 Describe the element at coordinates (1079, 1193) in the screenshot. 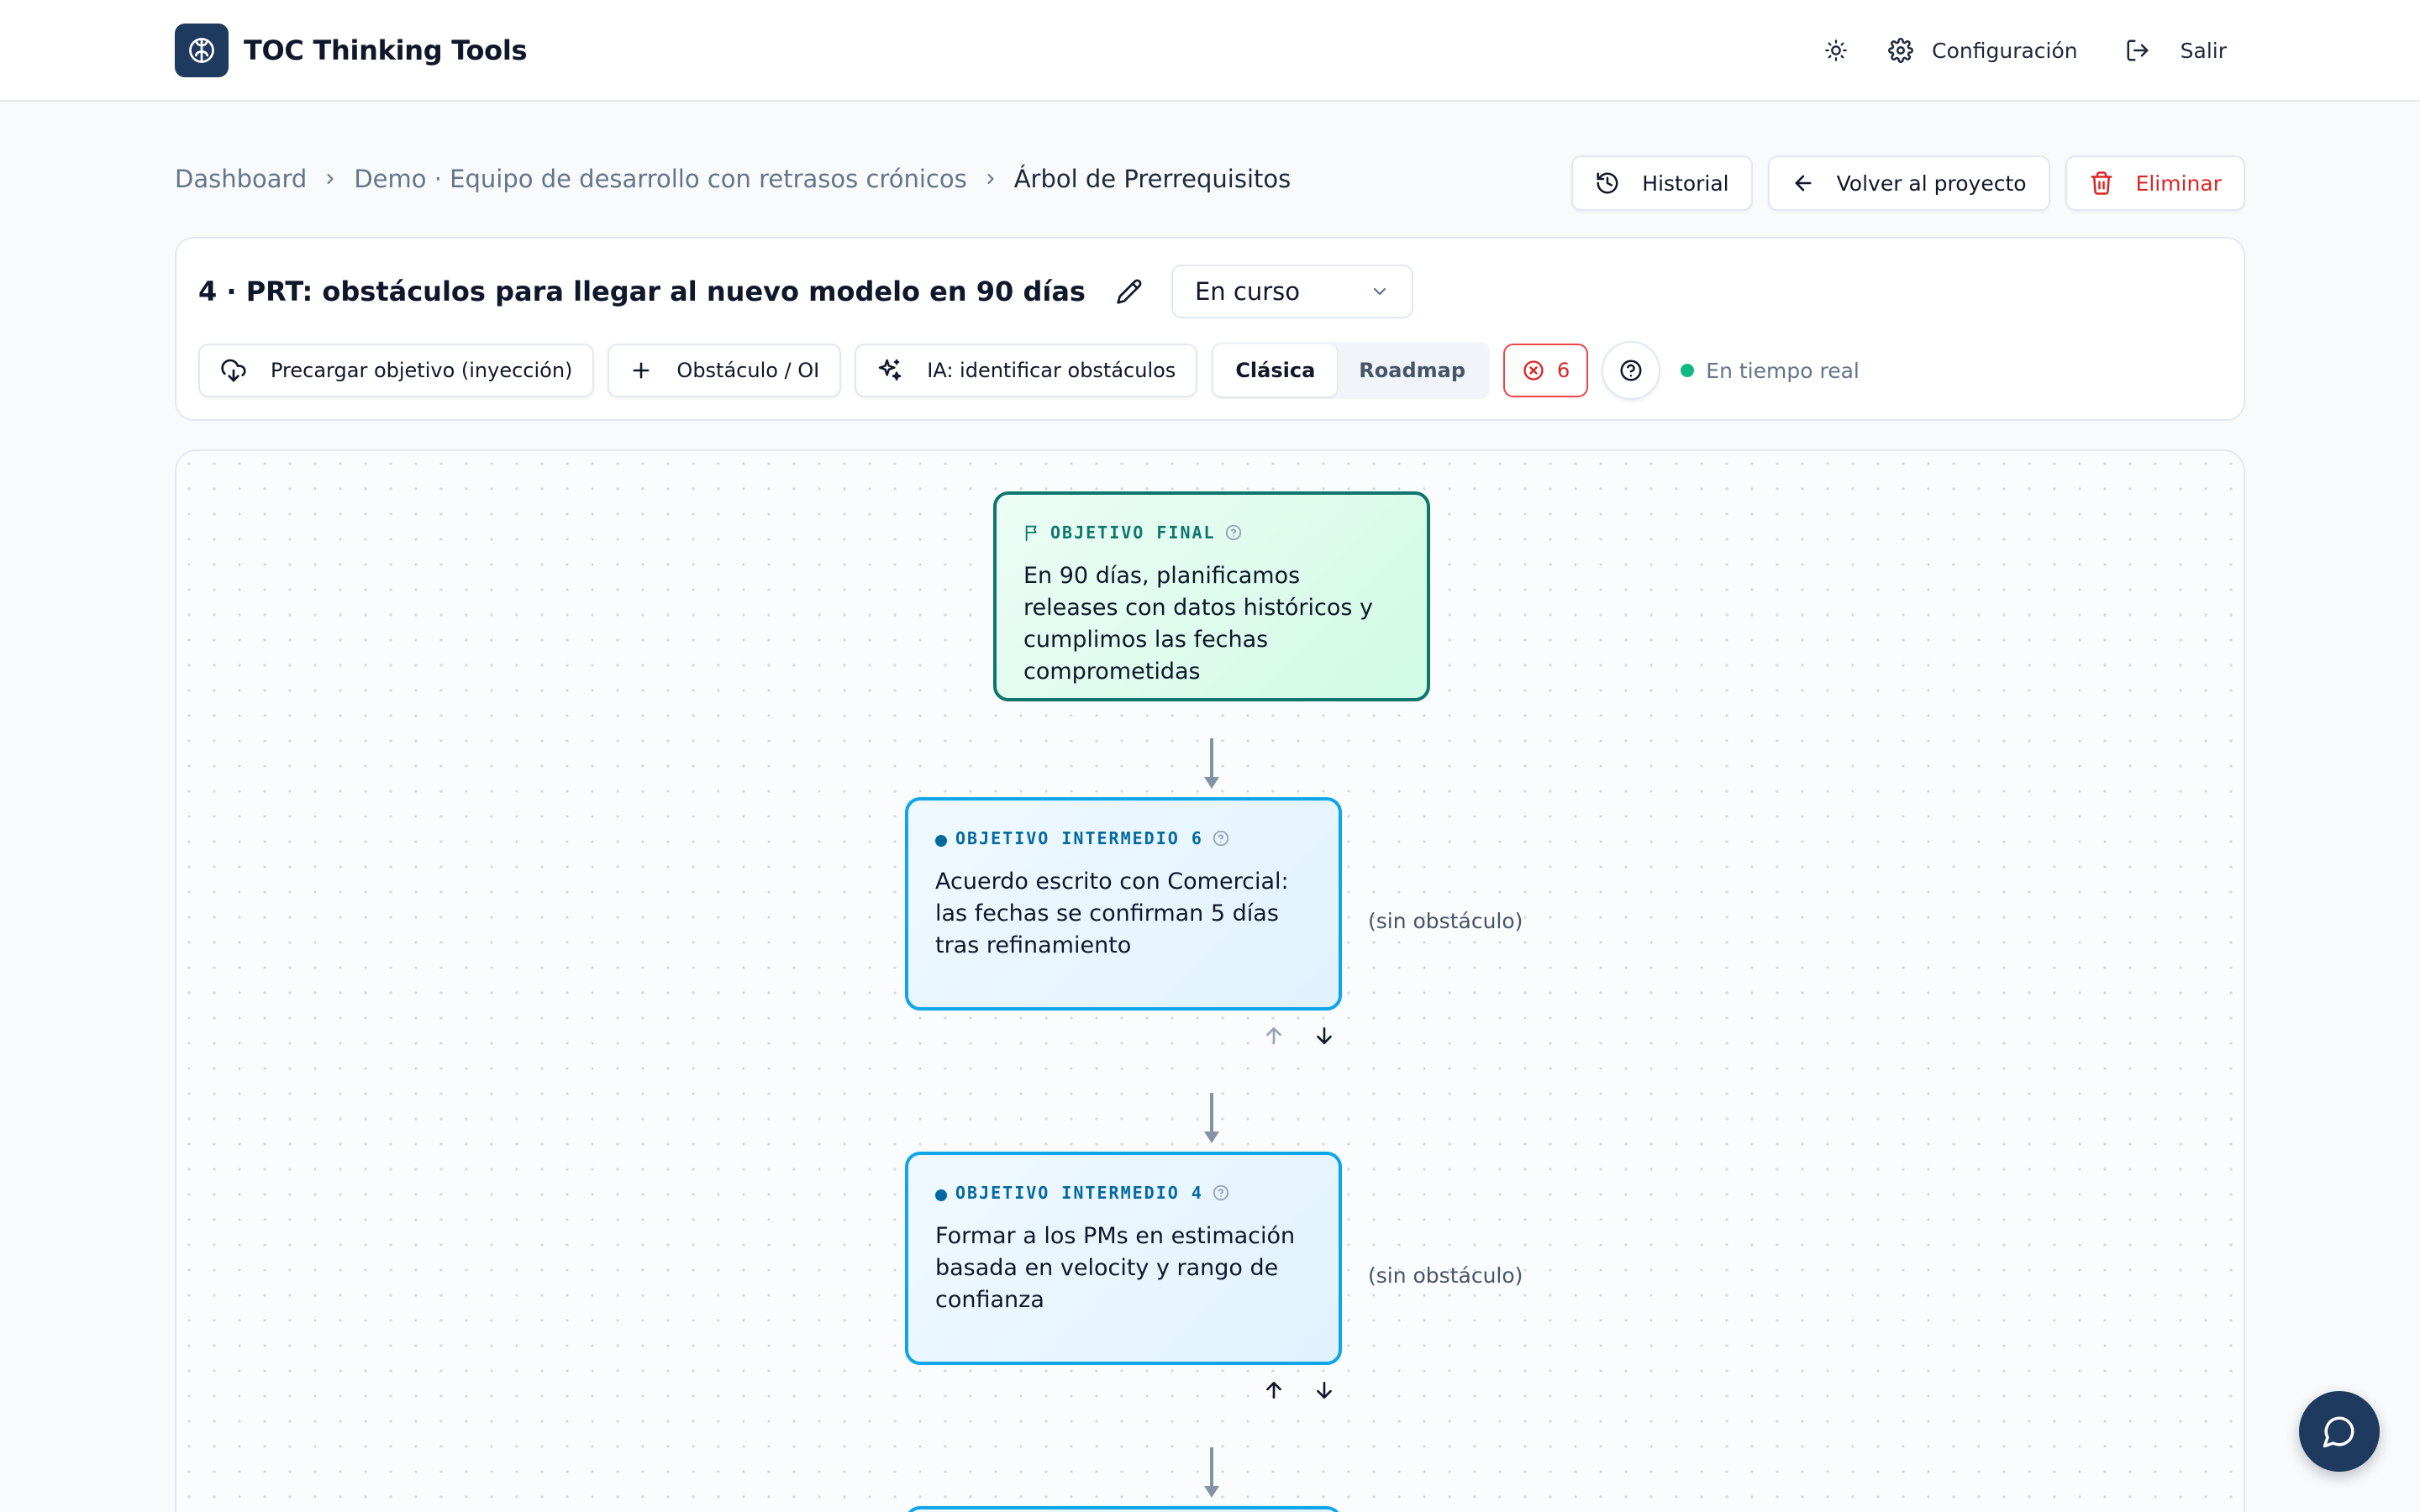

I see `intermediate-node-label: OBJETIVO INTERMEDIO 4` at that location.